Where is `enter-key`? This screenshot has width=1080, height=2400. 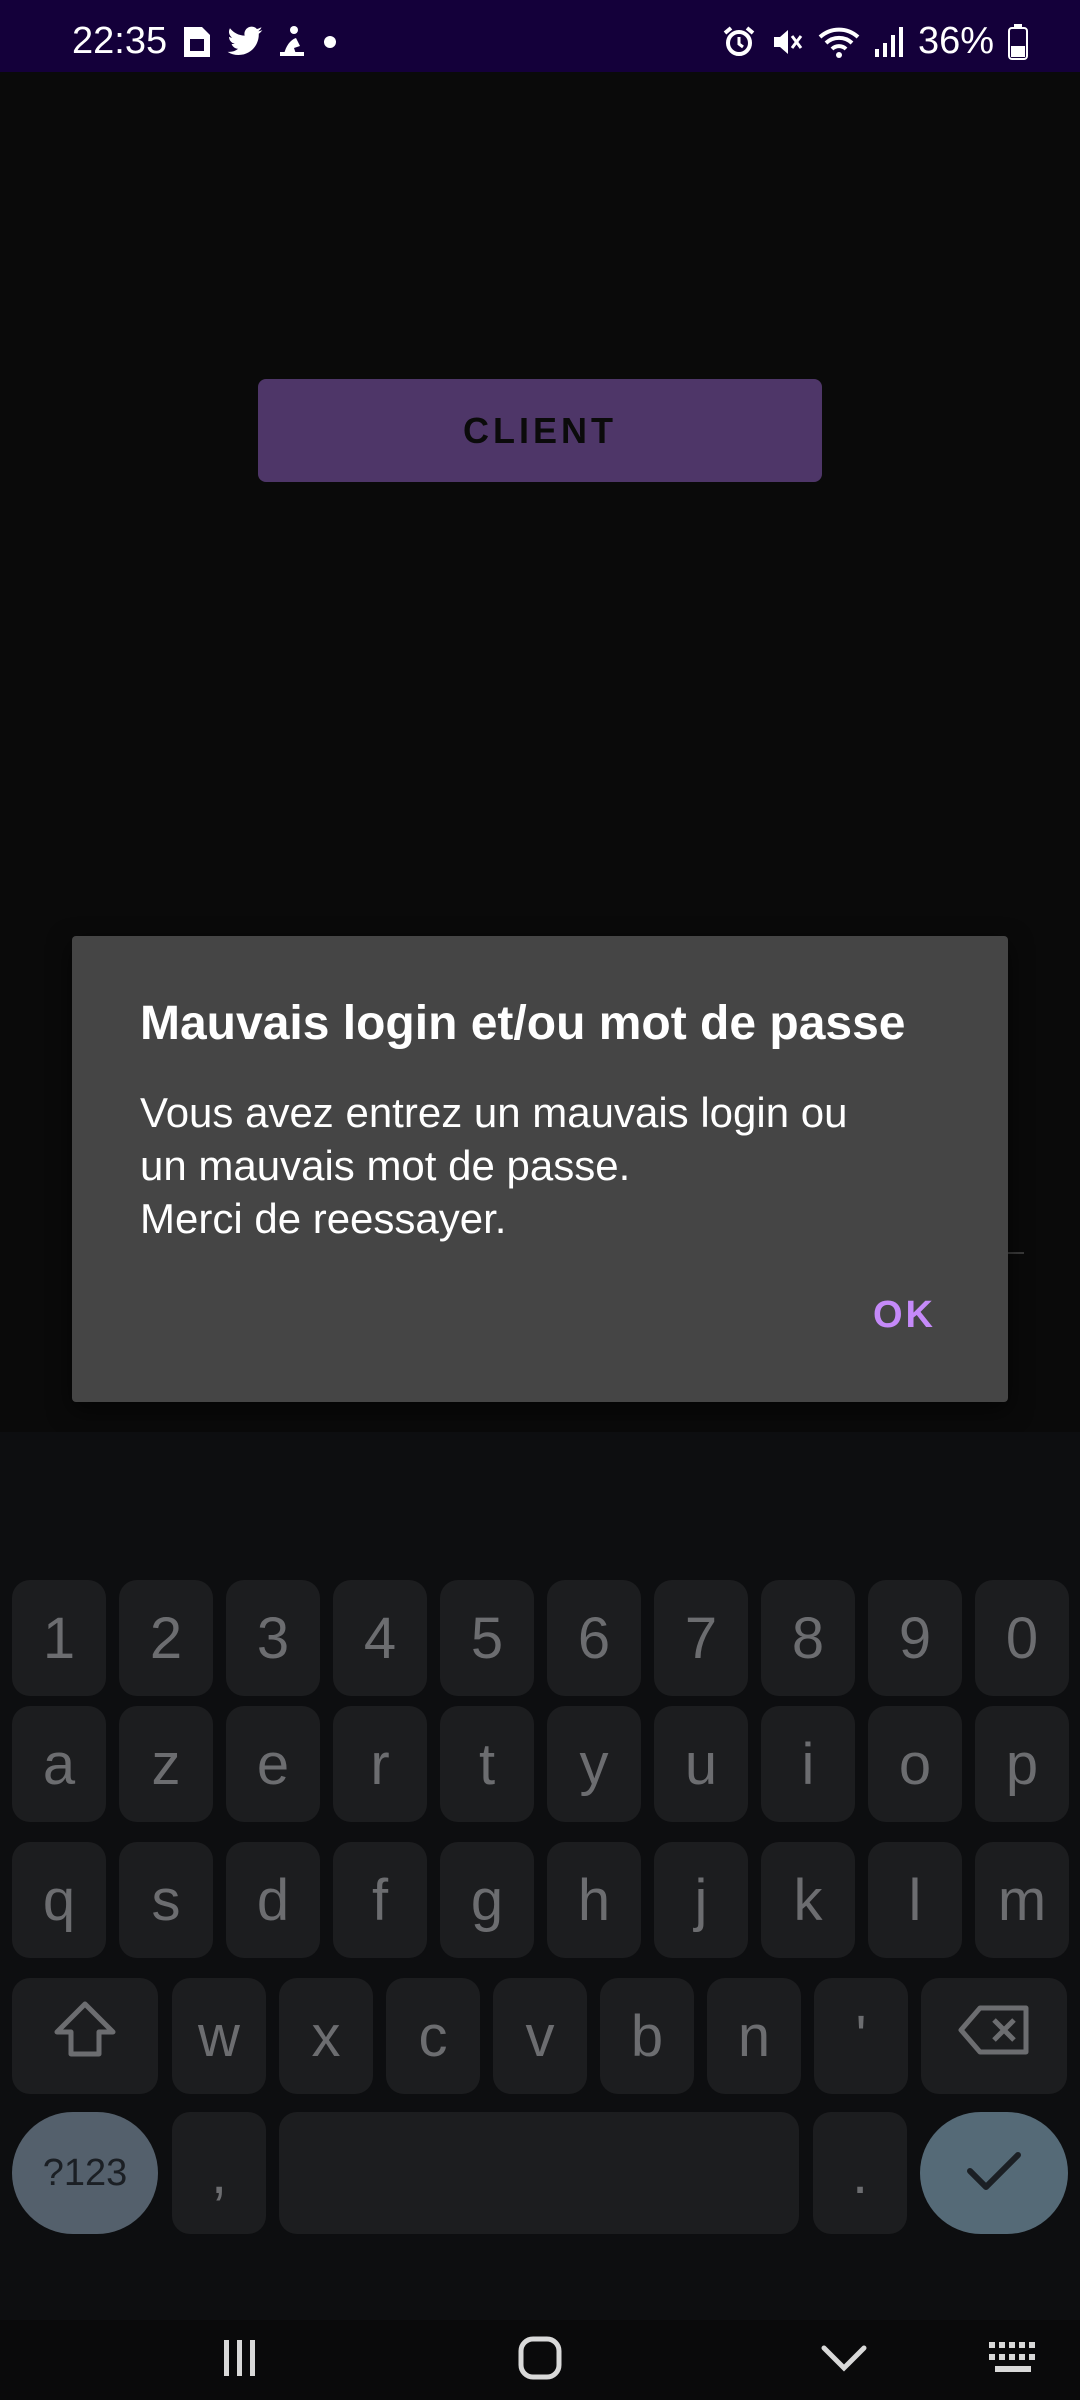 enter-key is located at coordinates (994, 2173).